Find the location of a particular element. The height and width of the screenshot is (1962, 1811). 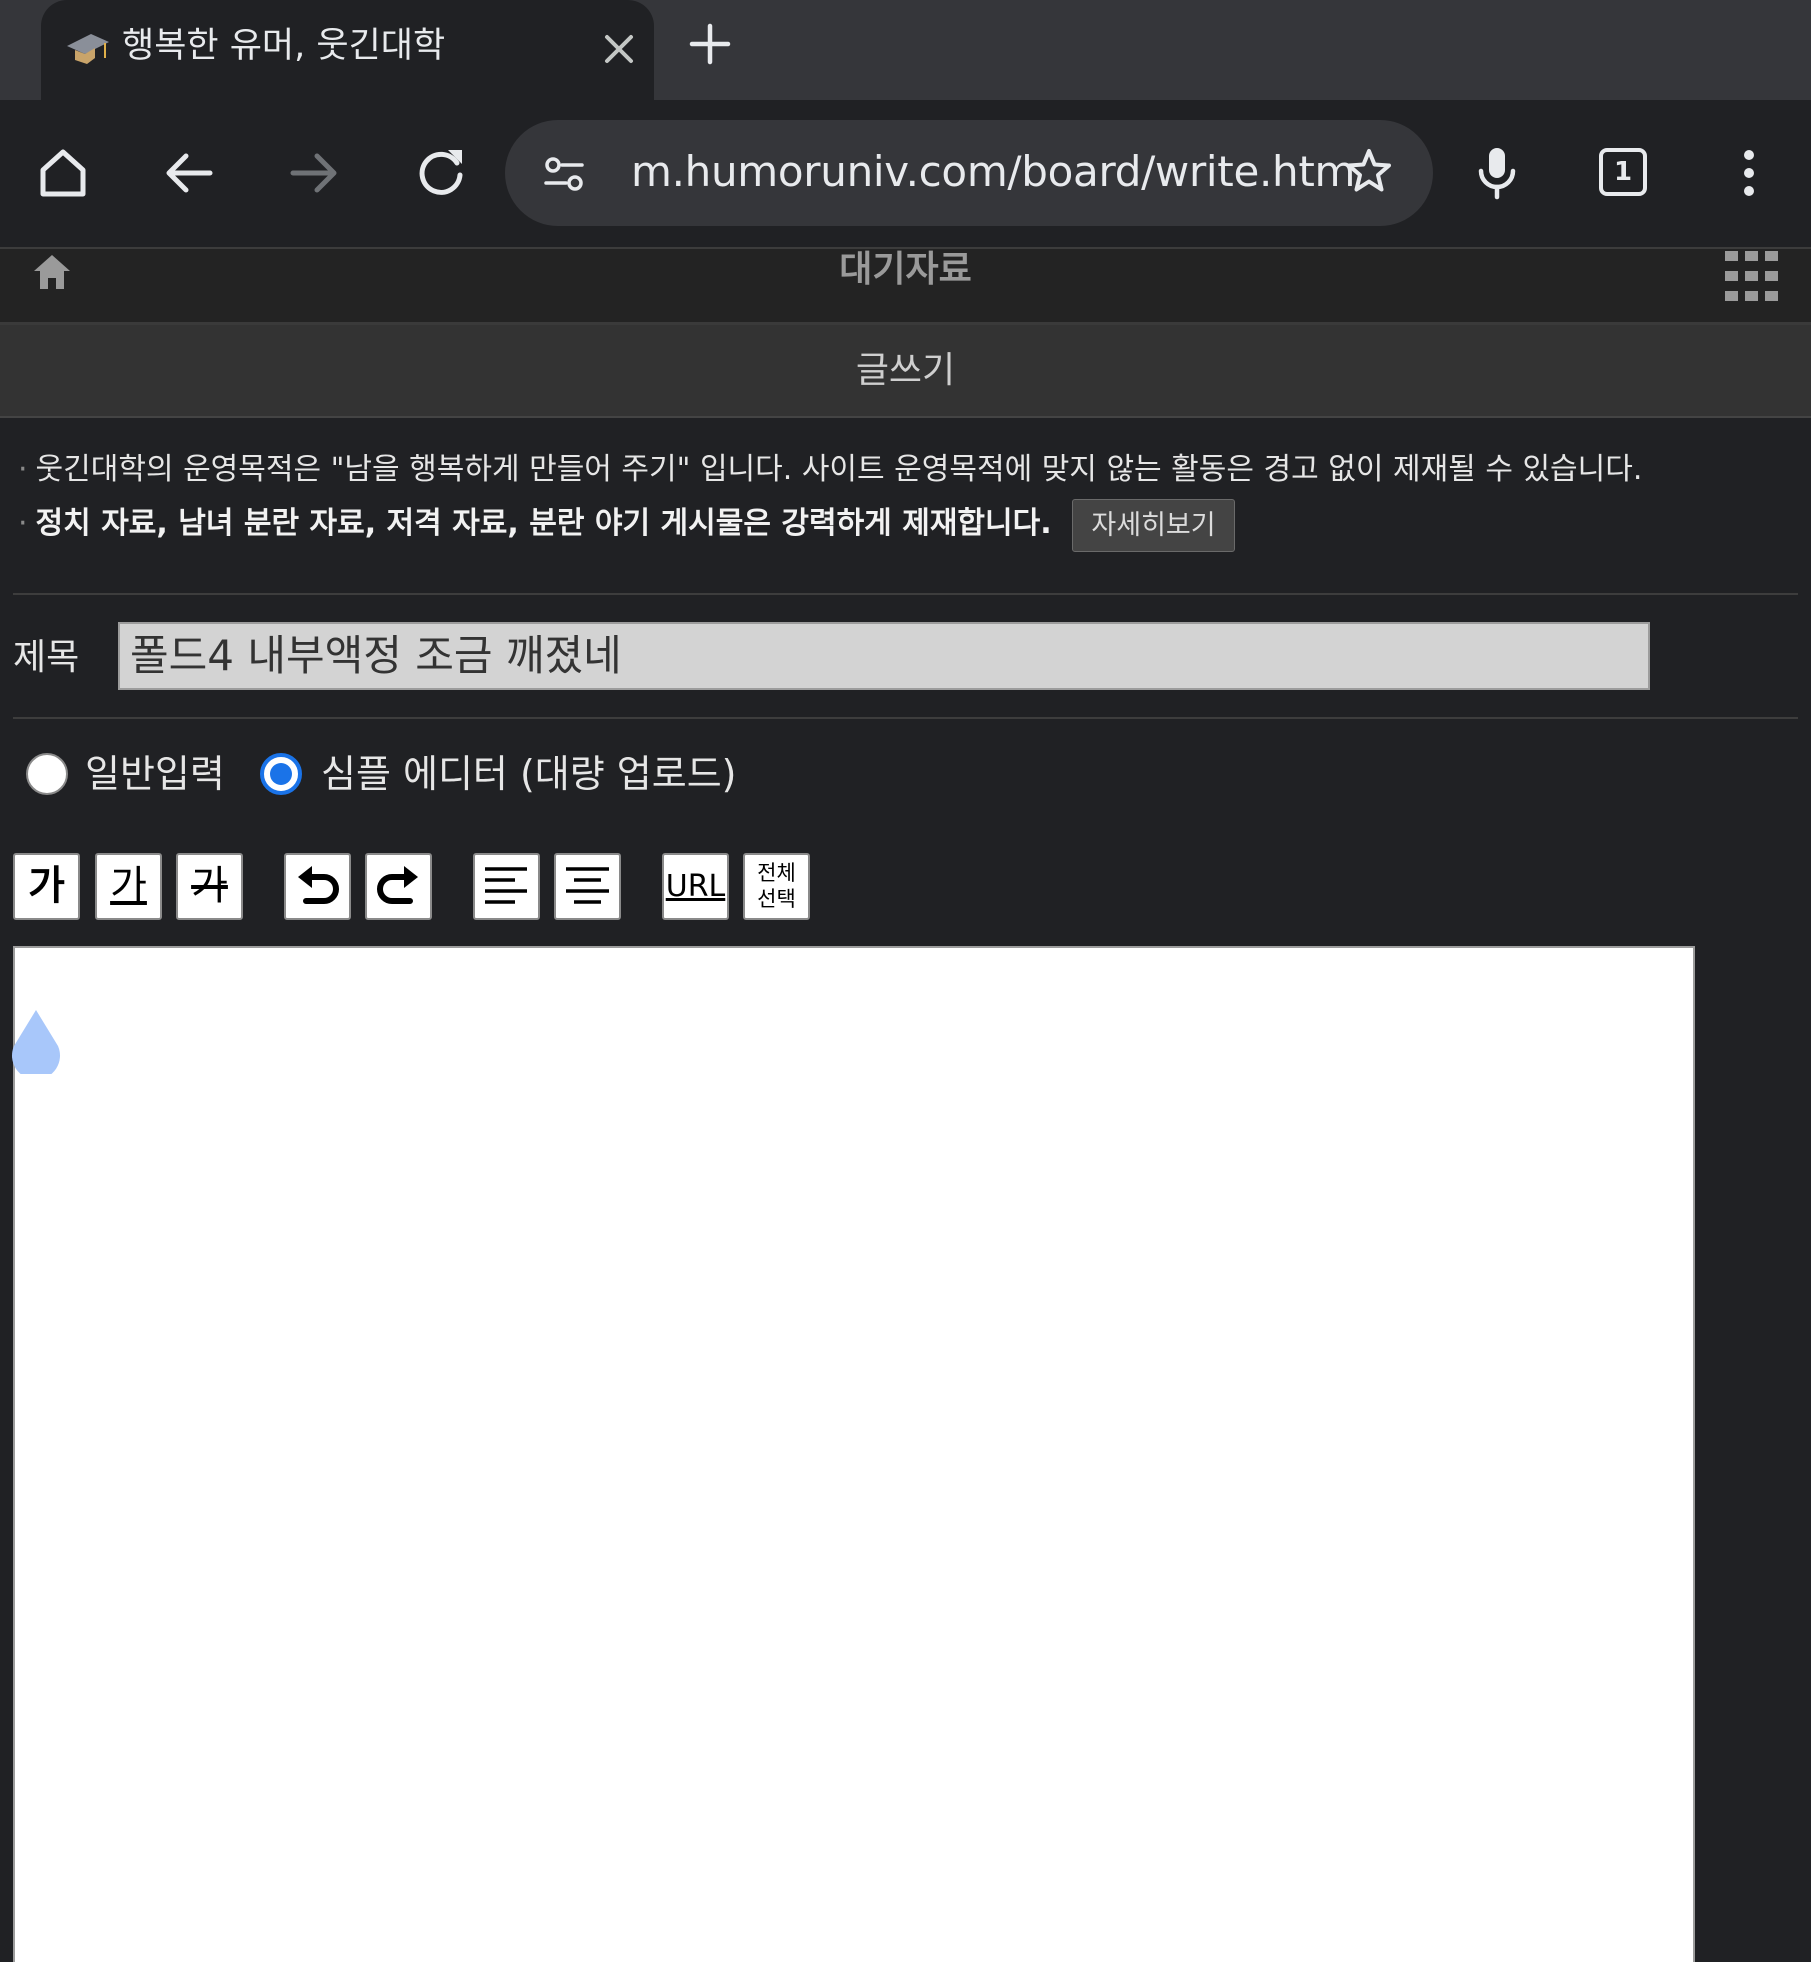

more-vert-icon is located at coordinates (1749, 173).